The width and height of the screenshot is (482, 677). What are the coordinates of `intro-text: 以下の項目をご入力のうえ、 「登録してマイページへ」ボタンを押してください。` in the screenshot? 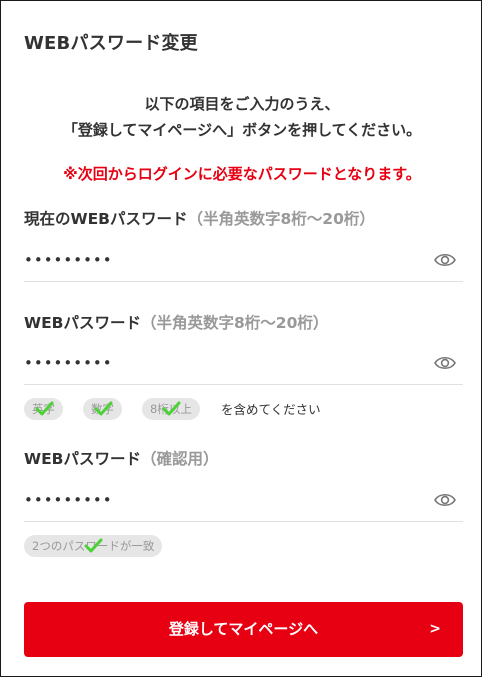 It's located at (241, 117).